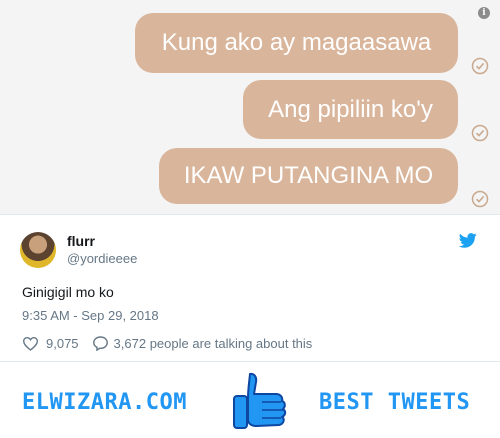  What do you see at coordinates (100, 343) in the screenshot?
I see `comment-icon` at bounding box center [100, 343].